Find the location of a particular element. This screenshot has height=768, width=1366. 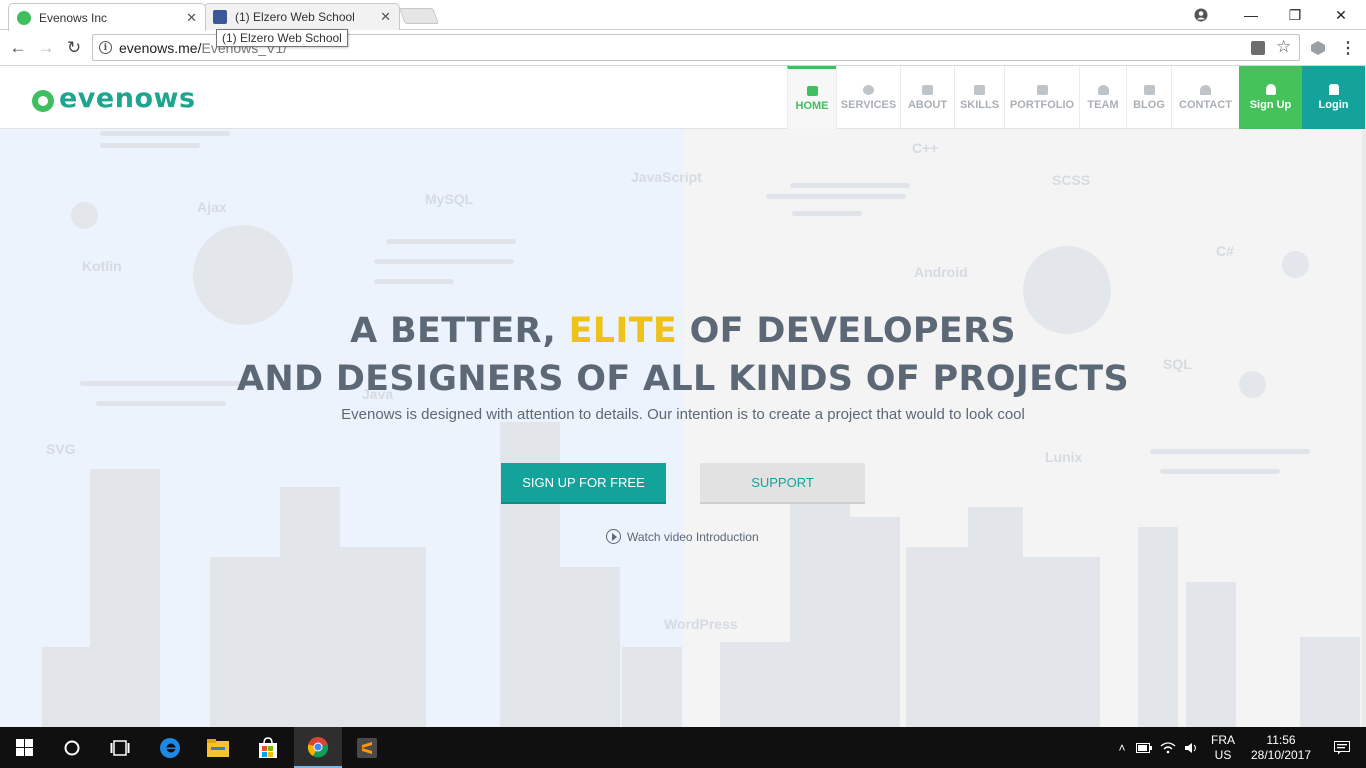

nav-item-services: SERVICES is located at coordinates (868, 97).